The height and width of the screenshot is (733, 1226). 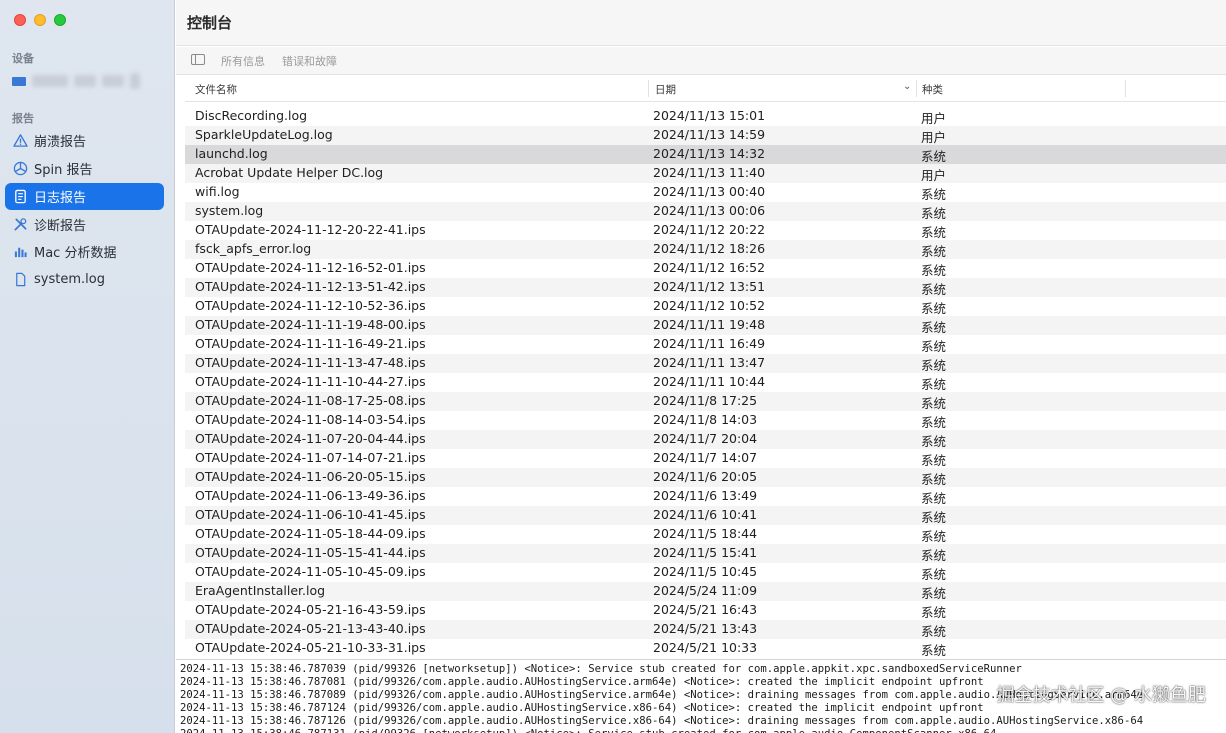 What do you see at coordinates (310, 362) in the screenshot?
I see `file-name-cell: OTAUpdate-2024-11-11-13-47-48.ips` at bounding box center [310, 362].